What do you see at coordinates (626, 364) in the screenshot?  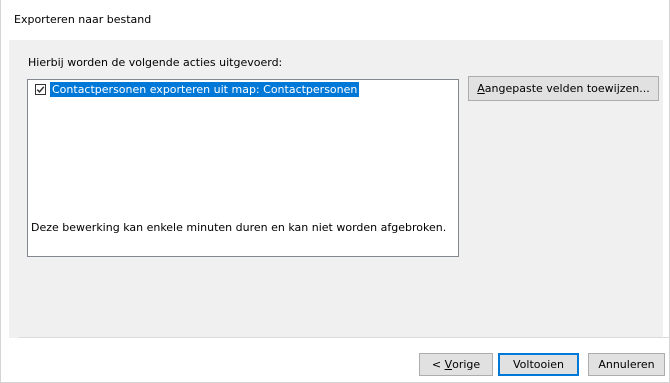 I see `cancel-button: Annuleren` at bounding box center [626, 364].